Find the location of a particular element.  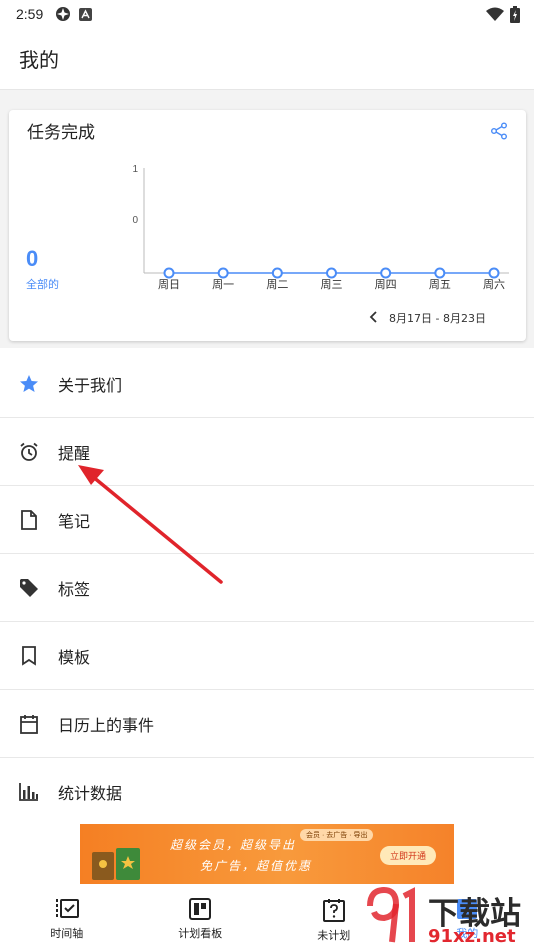

ad-headline: 超级会员，超级导出 is located at coordinates (233, 845).